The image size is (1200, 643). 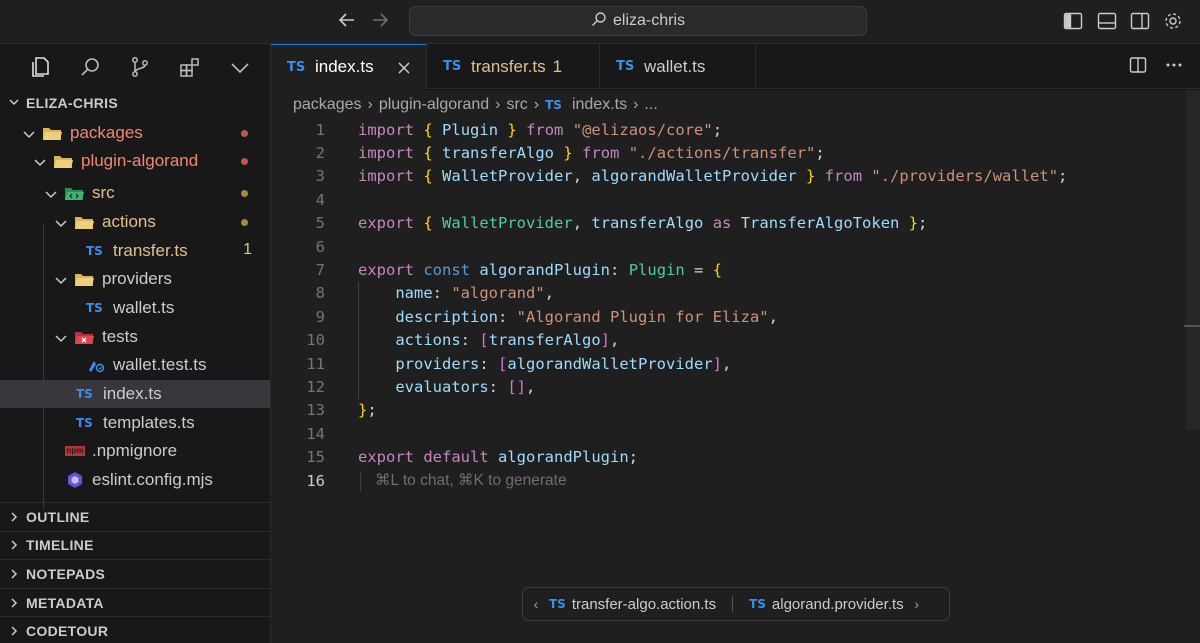 I want to click on extensions-icon, so click(x=190, y=67).